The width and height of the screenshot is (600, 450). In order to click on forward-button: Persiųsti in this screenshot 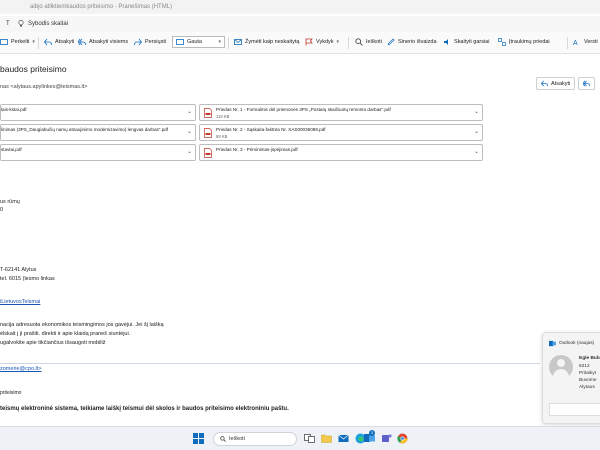, I will do `click(150, 42)`.